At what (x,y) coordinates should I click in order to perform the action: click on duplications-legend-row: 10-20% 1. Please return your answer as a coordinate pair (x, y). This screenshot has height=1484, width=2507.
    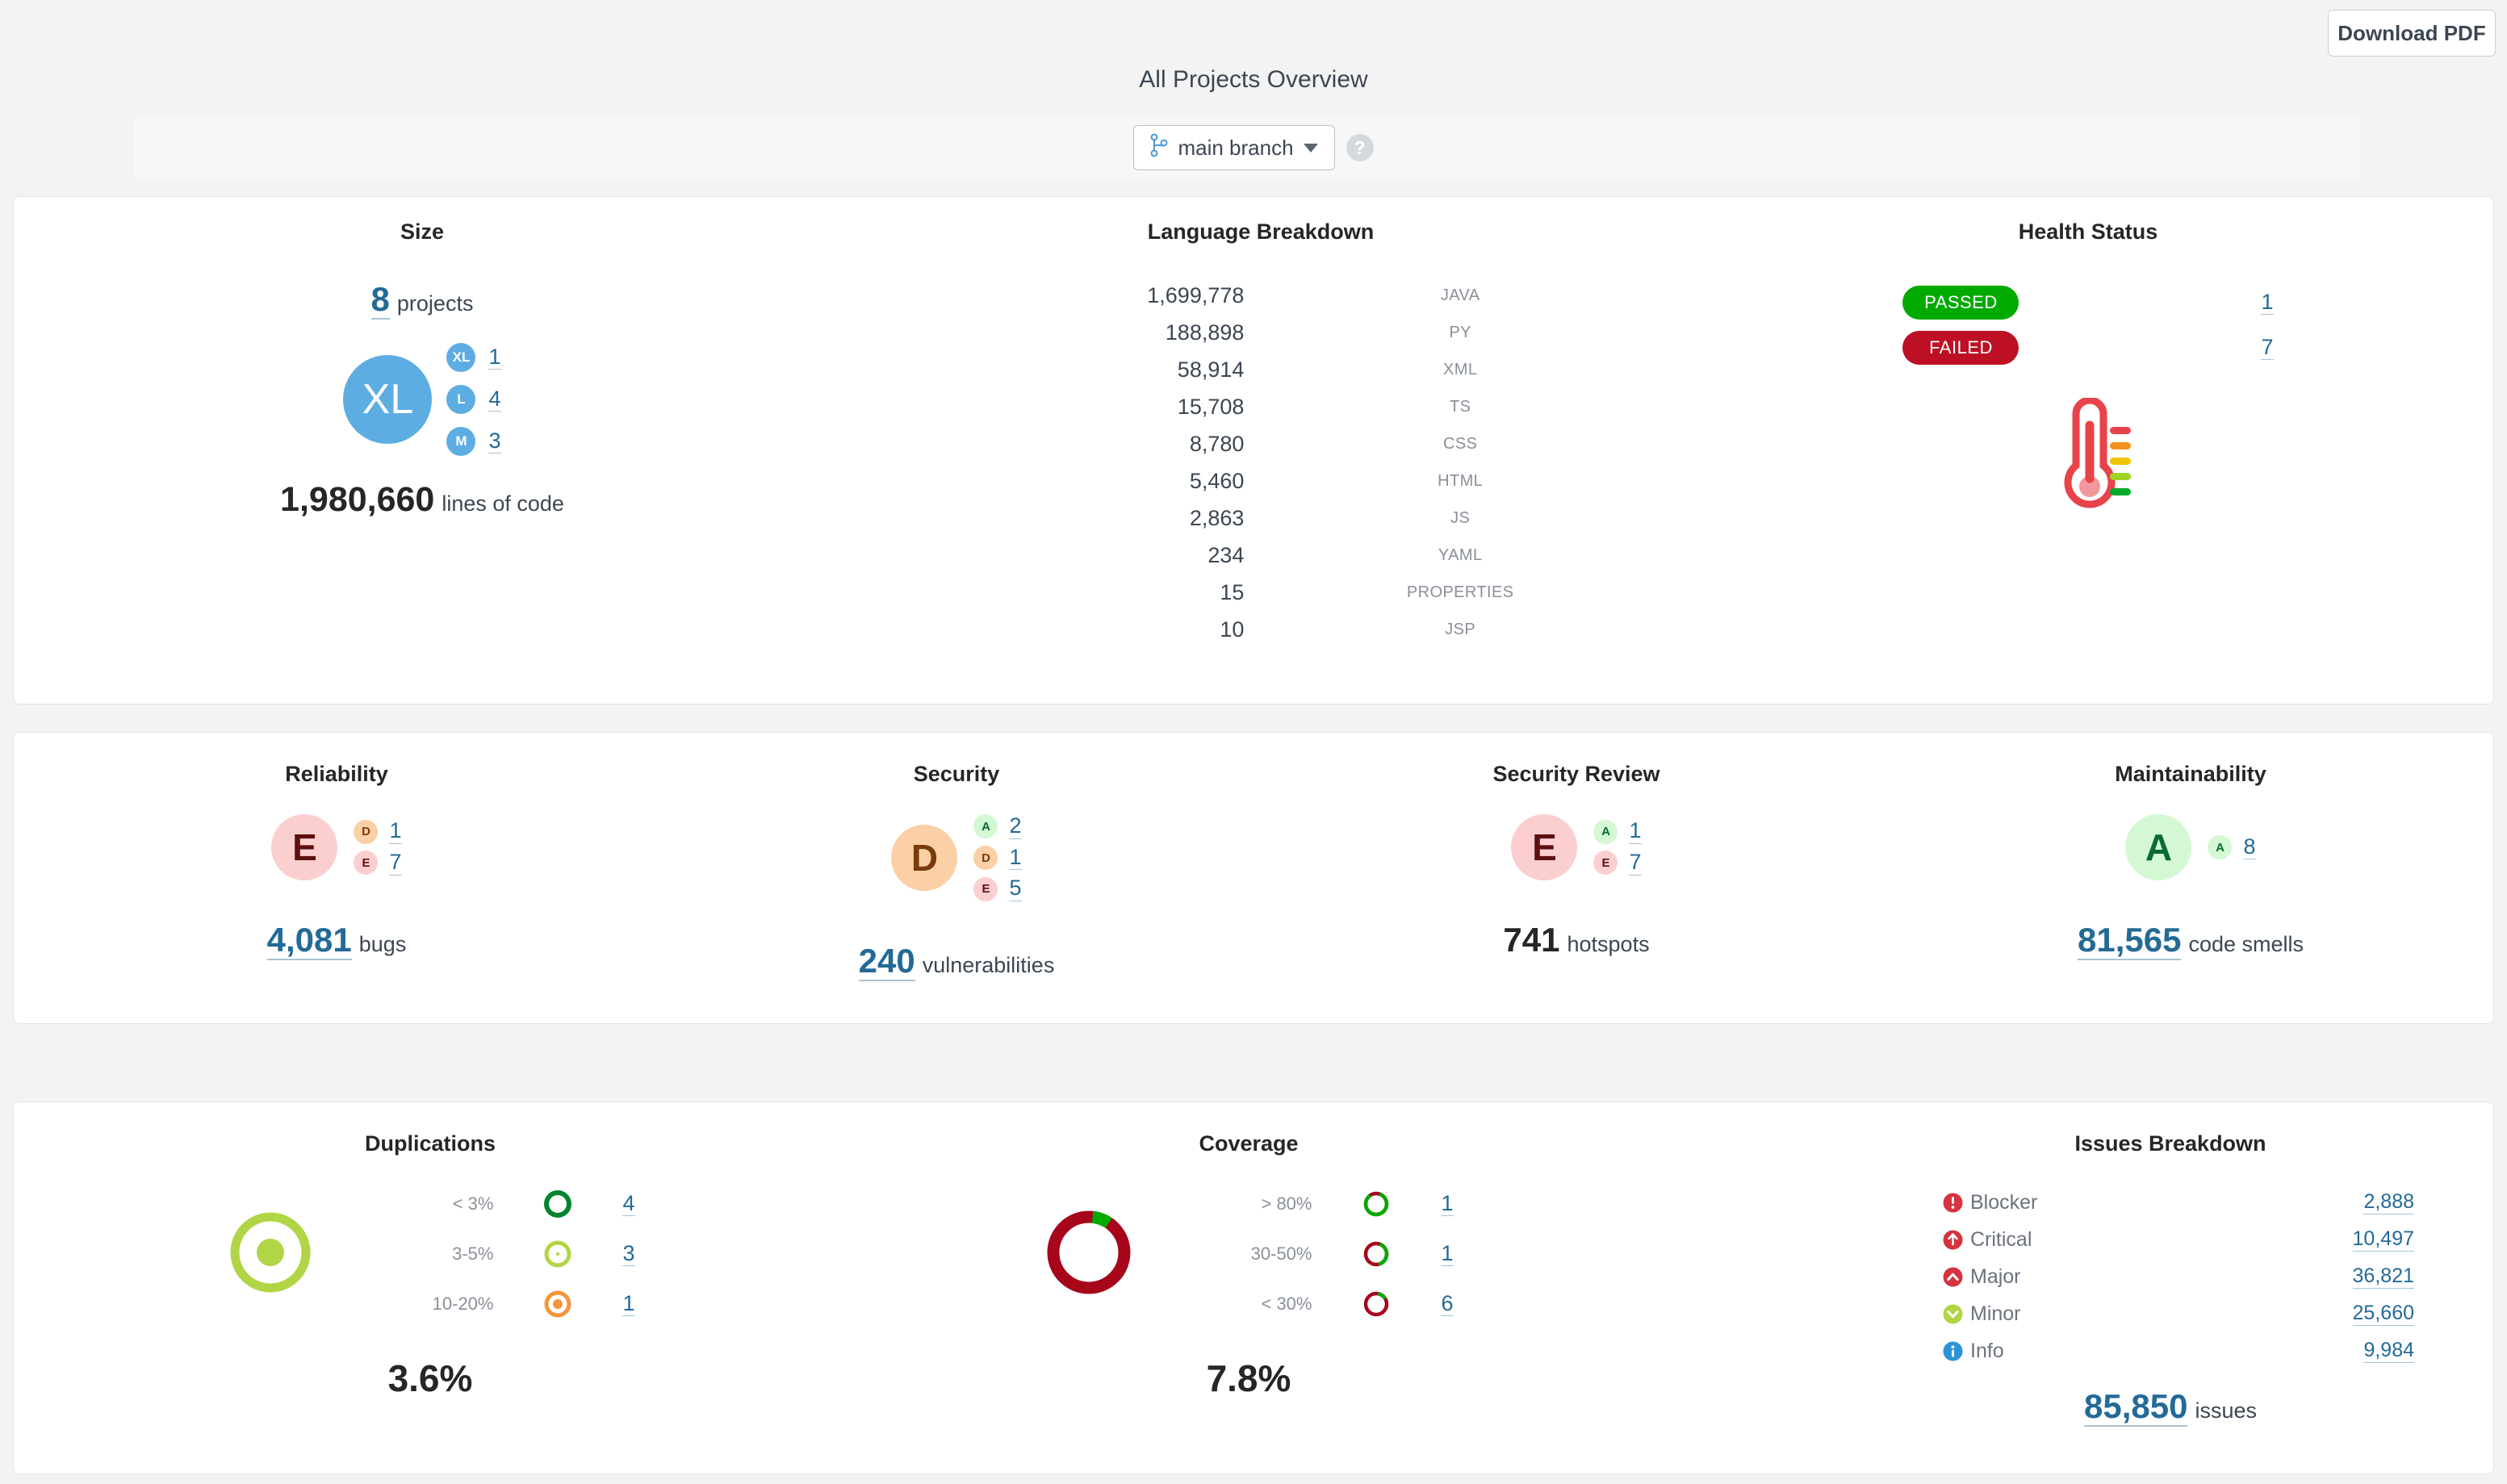
    Looking at the image, I should click on (512, 1304).